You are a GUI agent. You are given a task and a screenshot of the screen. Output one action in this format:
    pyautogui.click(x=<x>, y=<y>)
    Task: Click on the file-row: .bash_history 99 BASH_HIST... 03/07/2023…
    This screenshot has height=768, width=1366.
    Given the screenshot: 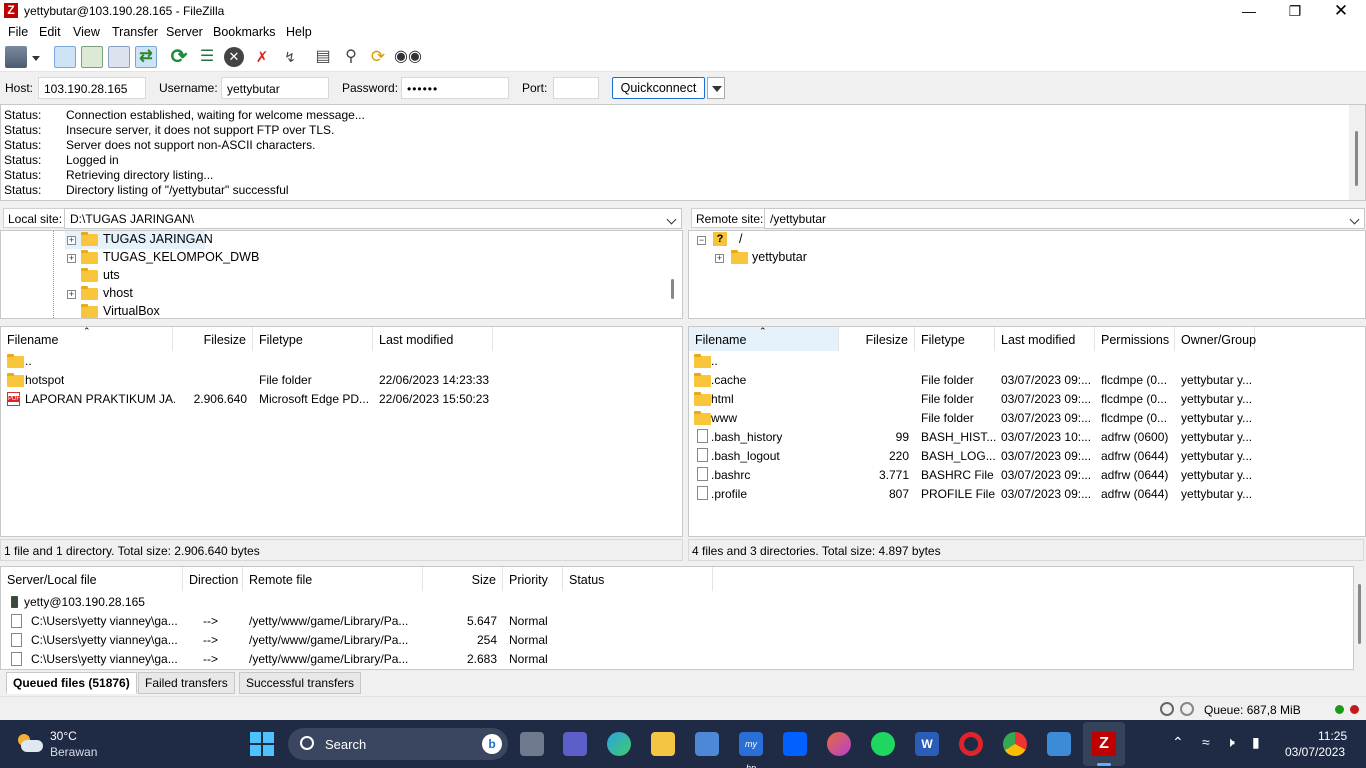 What is the action you would take?
    pyautogui.click(x=1027, y=437)
    